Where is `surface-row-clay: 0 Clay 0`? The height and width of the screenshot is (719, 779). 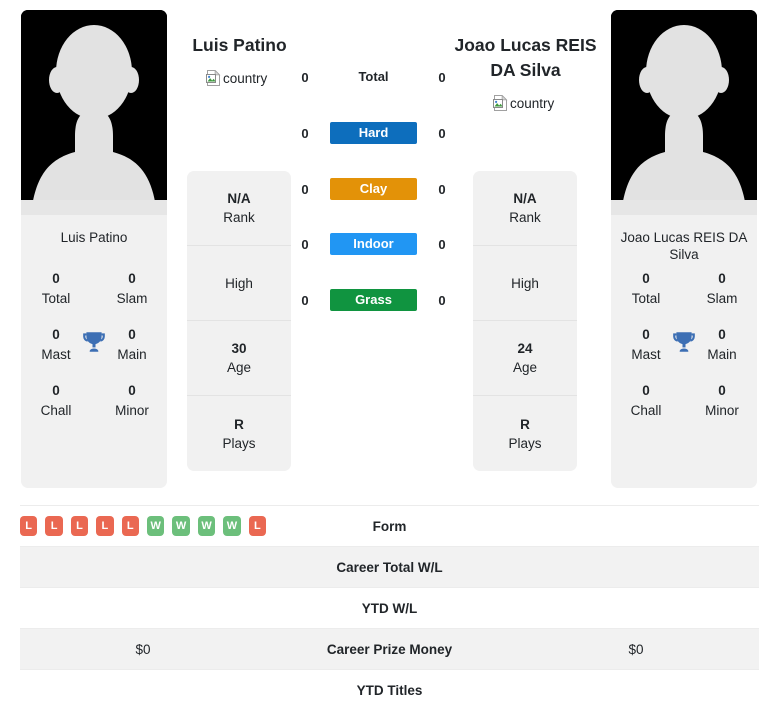 surface-row-clay: 0 Clay 0 is located at coordinates (373, 189).